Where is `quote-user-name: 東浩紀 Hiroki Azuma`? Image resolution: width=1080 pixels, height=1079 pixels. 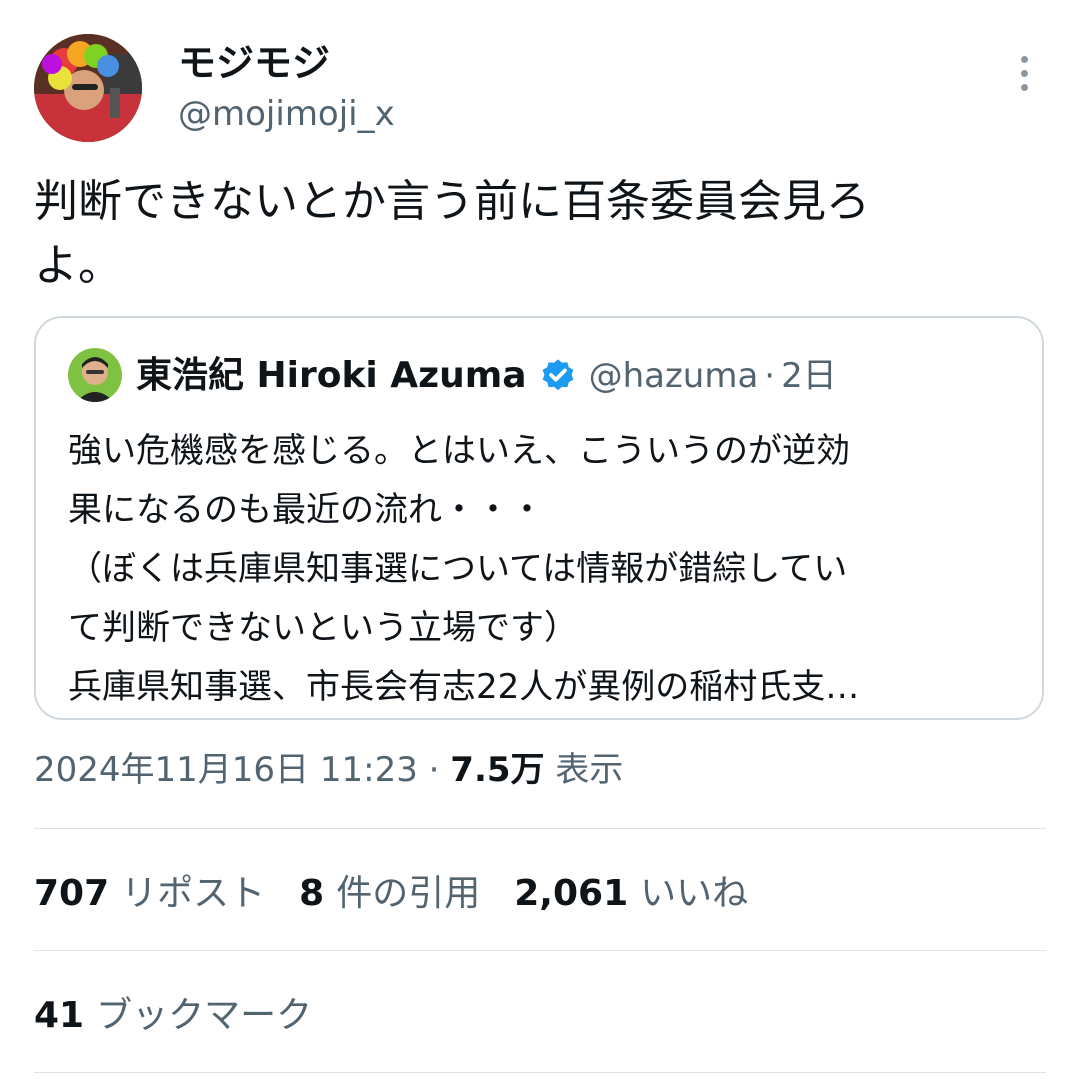
quote-user-name: 東浩紀 Hiroki Azuma is located at coordinates (331, 375).